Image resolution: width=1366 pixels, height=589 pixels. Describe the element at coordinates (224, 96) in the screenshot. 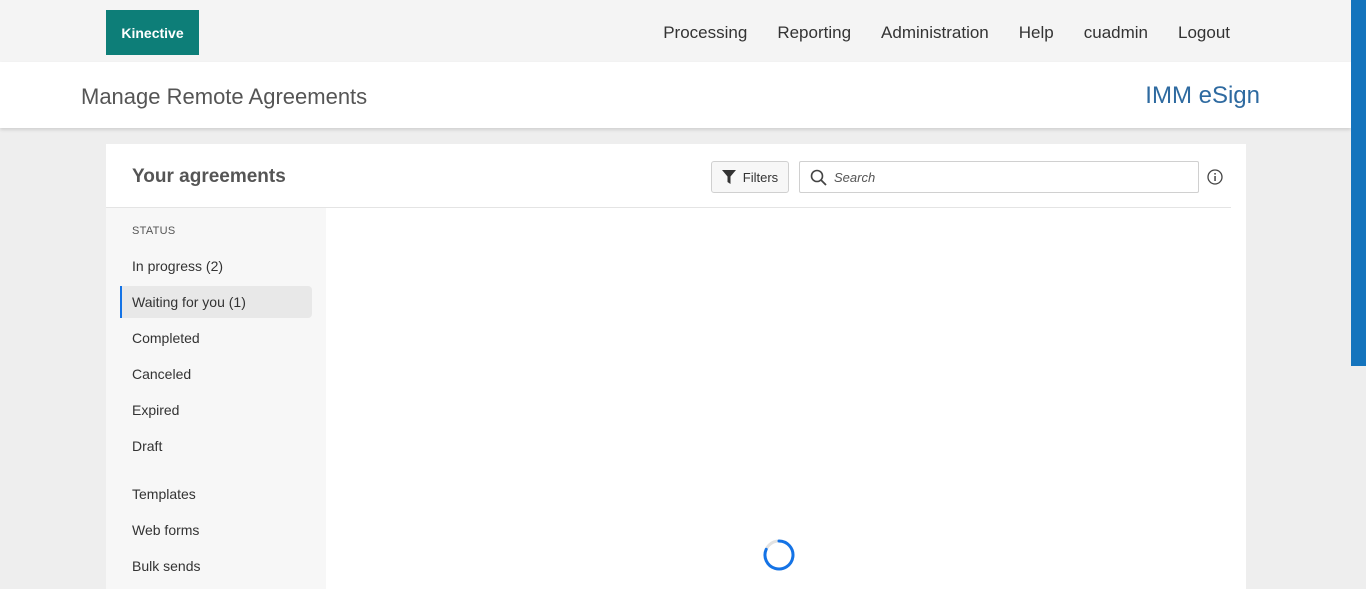

I see `page-title: Manage Remote Agreements` at that location.